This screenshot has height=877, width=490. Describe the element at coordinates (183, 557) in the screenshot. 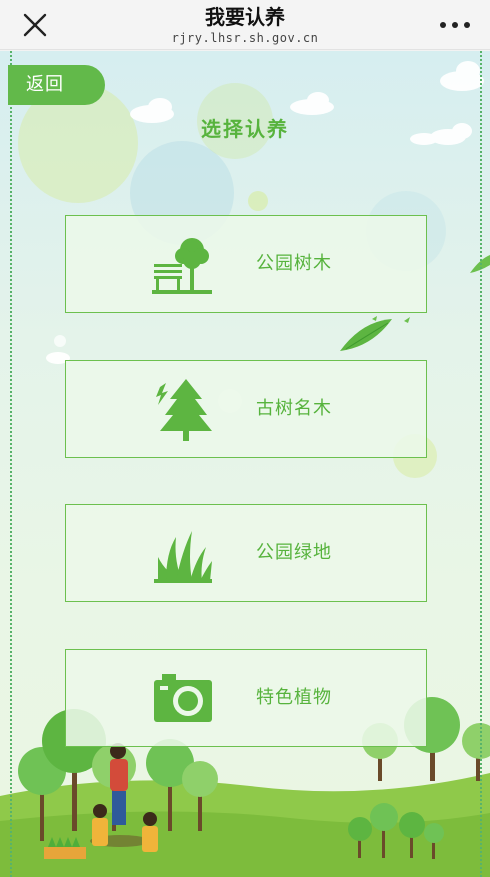

I see `grass-icon` at that location.